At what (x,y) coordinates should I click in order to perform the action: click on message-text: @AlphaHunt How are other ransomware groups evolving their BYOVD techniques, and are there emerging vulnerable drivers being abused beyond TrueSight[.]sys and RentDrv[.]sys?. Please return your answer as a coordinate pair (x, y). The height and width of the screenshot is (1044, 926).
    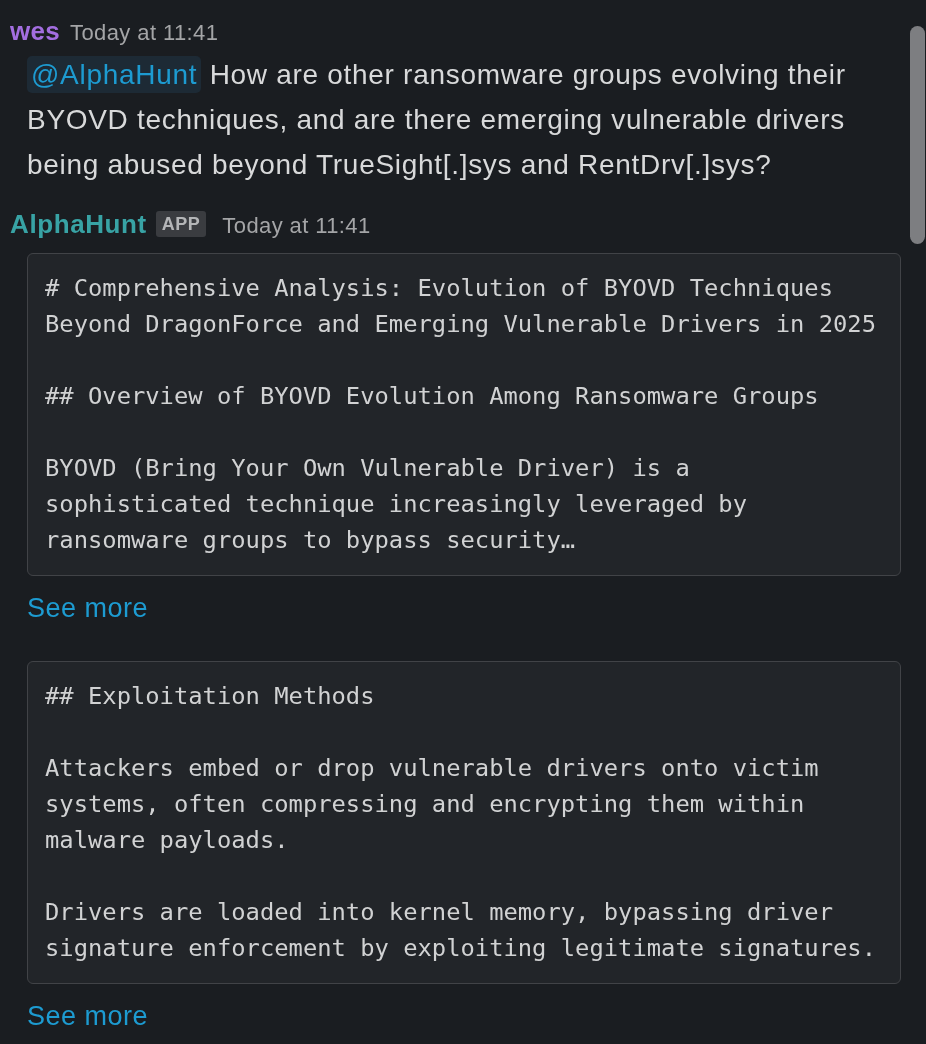
    Looking at the image, I should click on (458, 119).